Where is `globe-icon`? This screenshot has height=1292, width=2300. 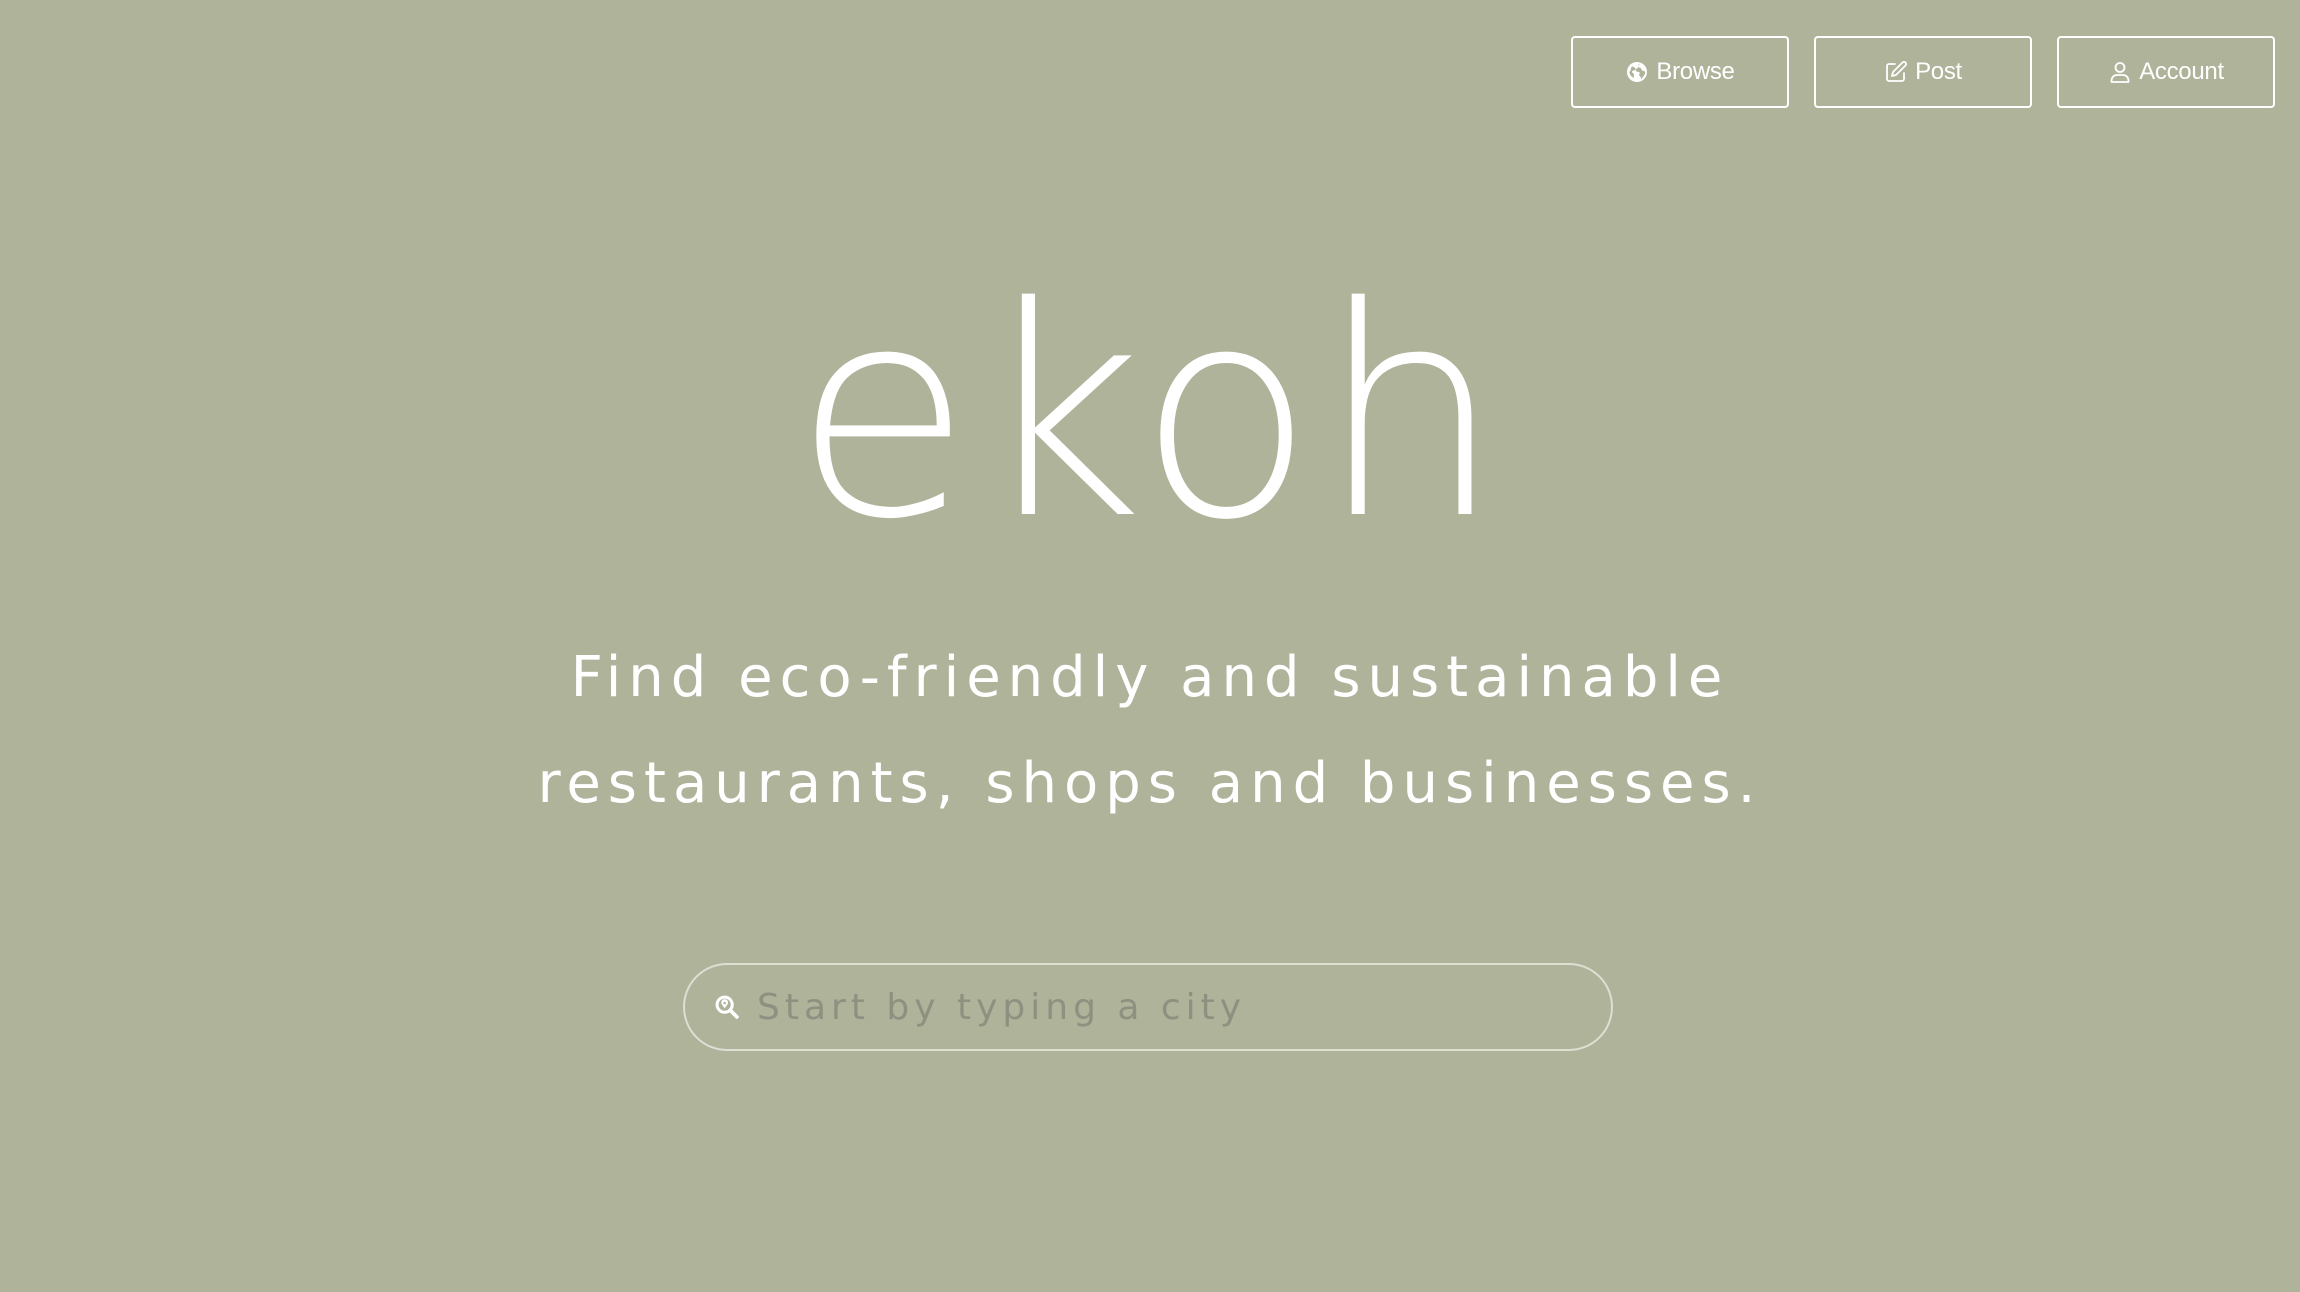 globe-icon is located at coordinates (1637, 72).